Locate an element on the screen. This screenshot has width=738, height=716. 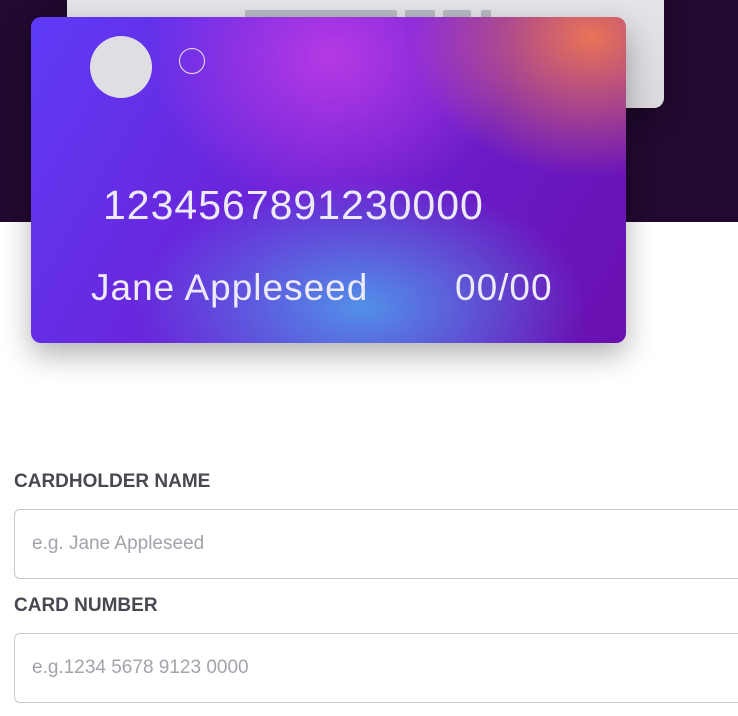
card-number-display: 1234567891230000 is located at coordinates (293, 205).